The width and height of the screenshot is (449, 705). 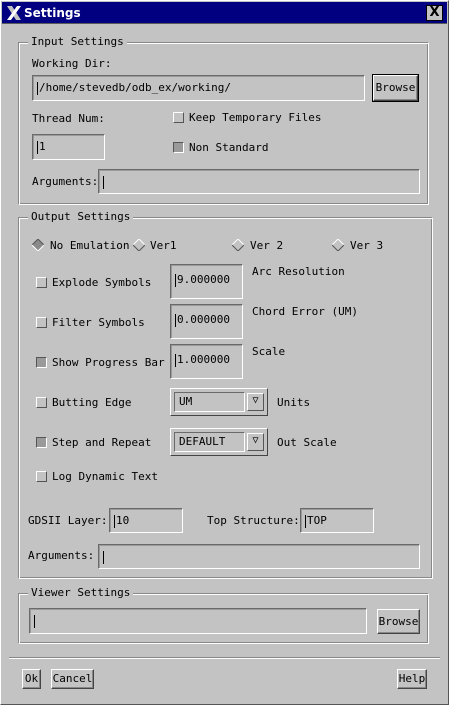 What do you see at coordinates (178, 147) in the screenshot?
I see `non-standard-checkbox` at bounding box center [178, 147].